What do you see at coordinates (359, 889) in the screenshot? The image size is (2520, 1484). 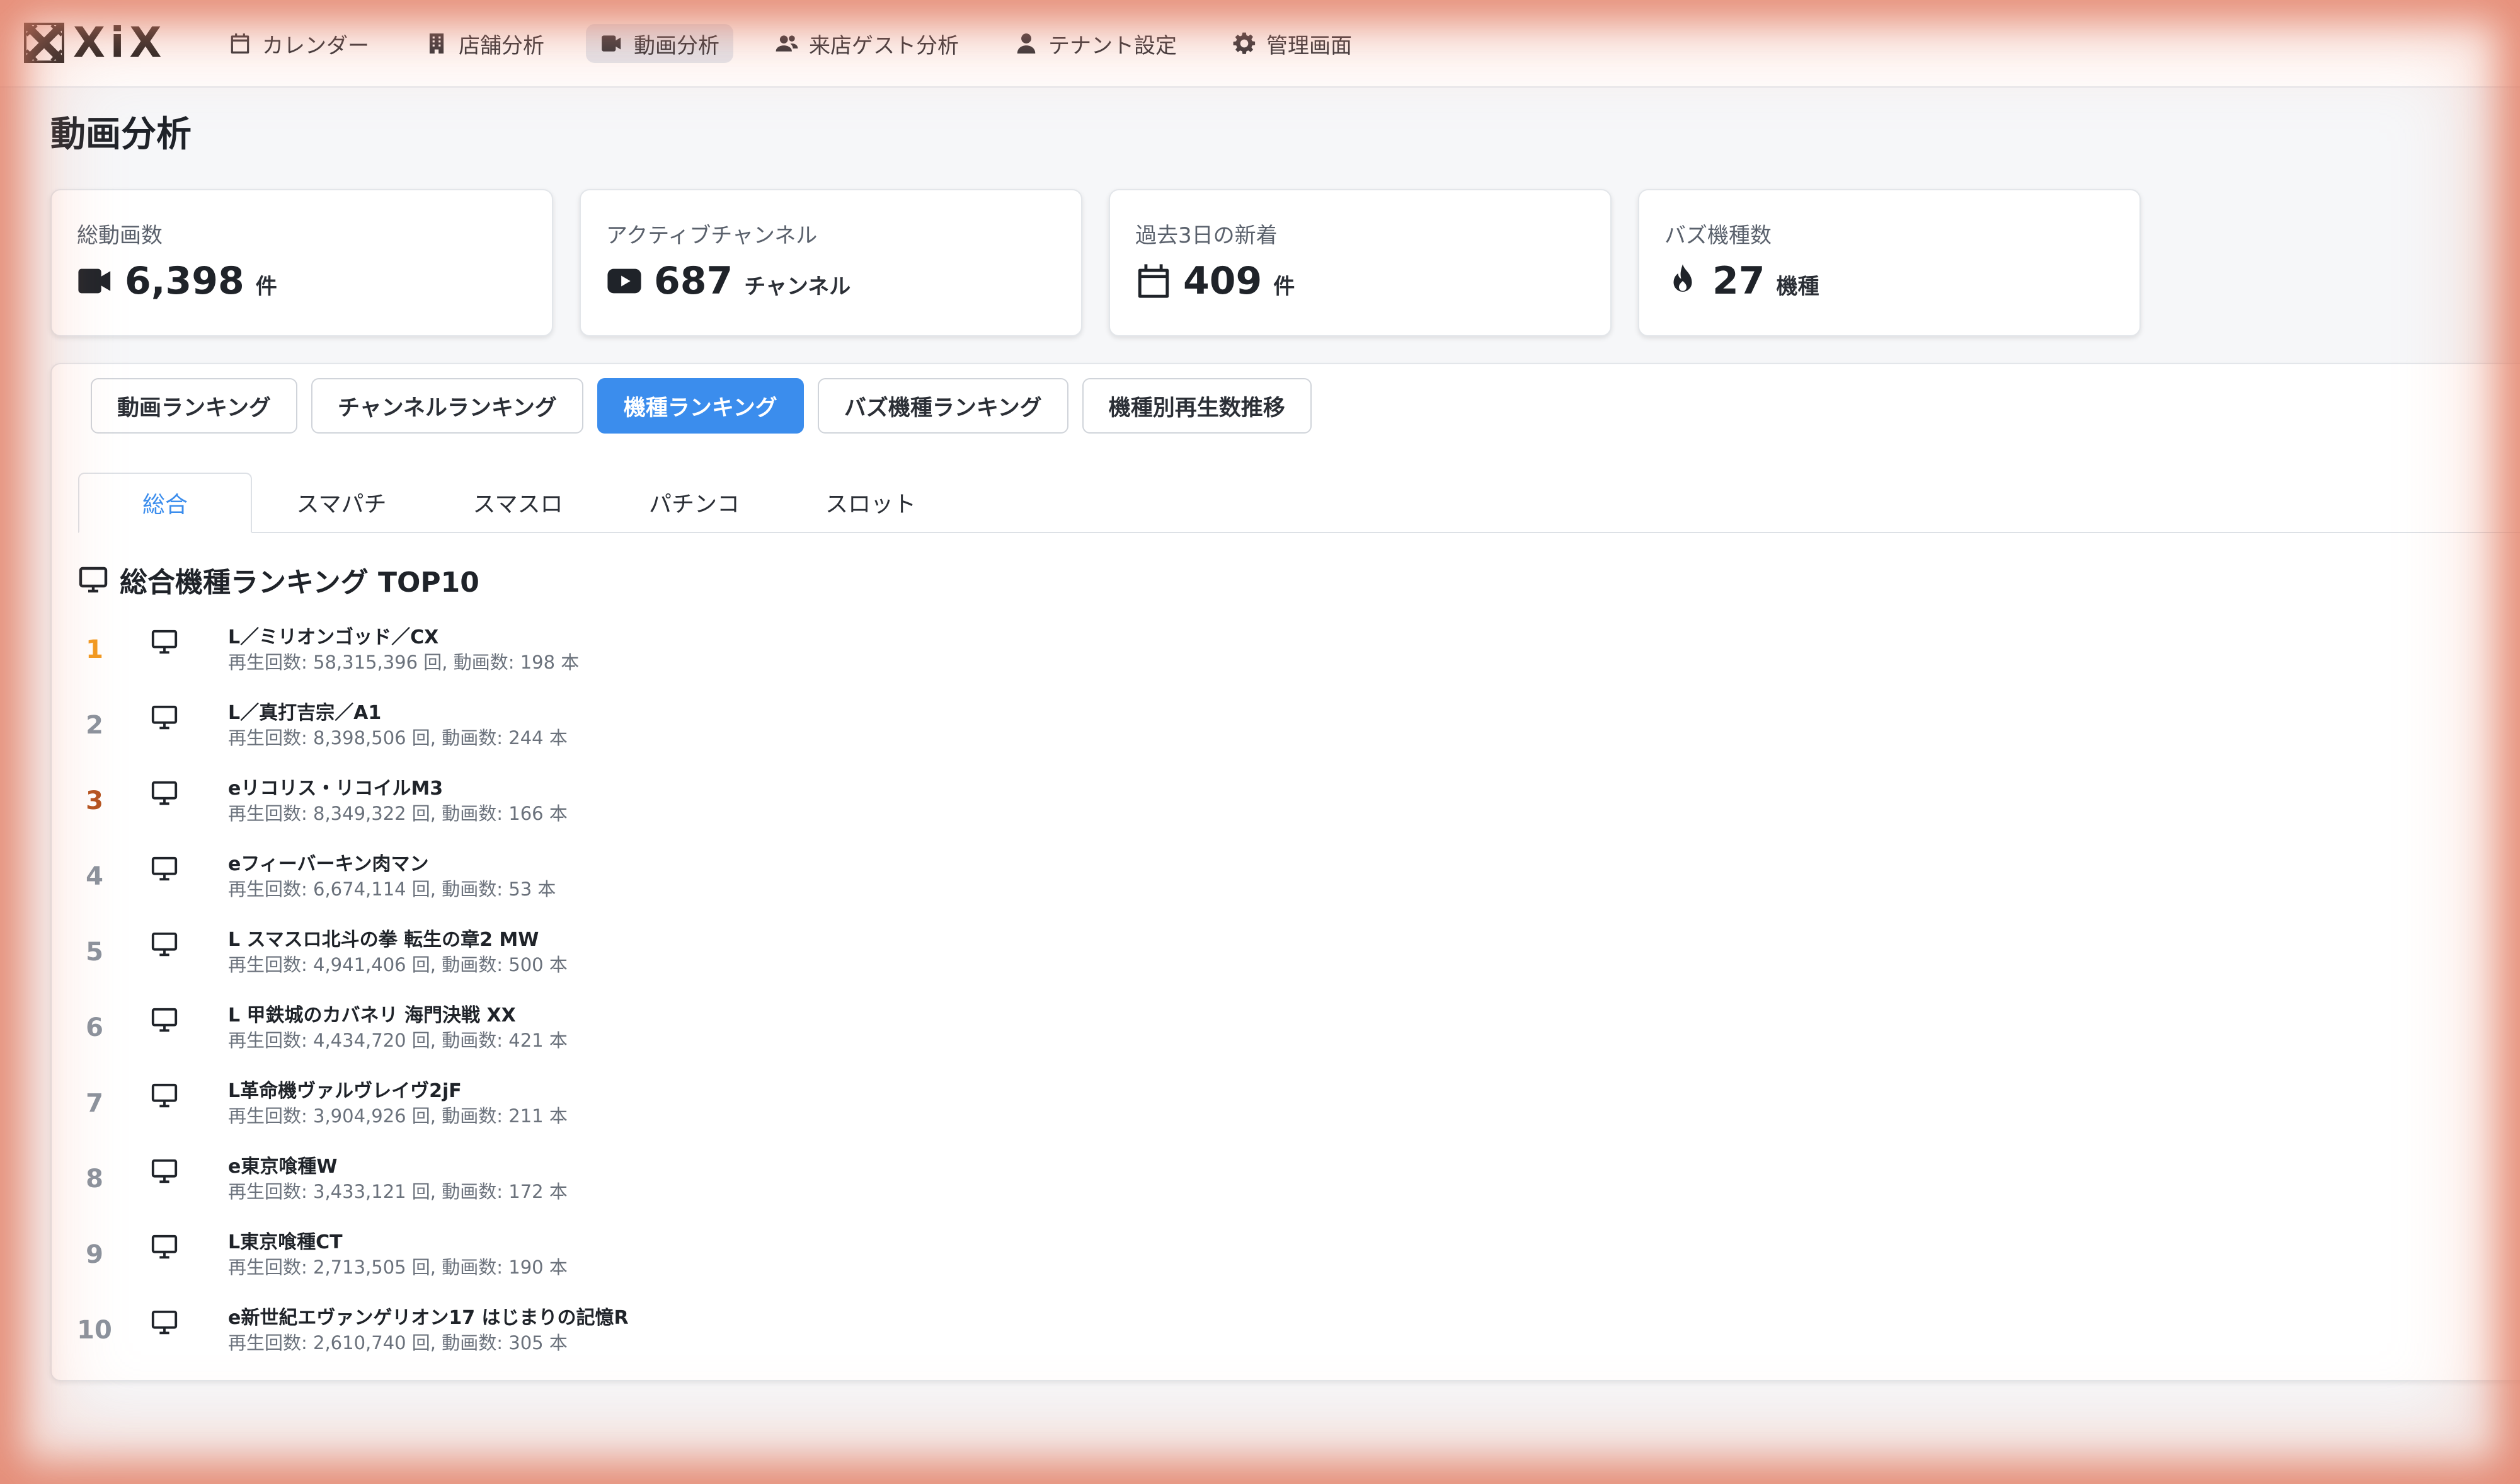 I see `views-value: 6,674,114` at bounding box center [359, 889].